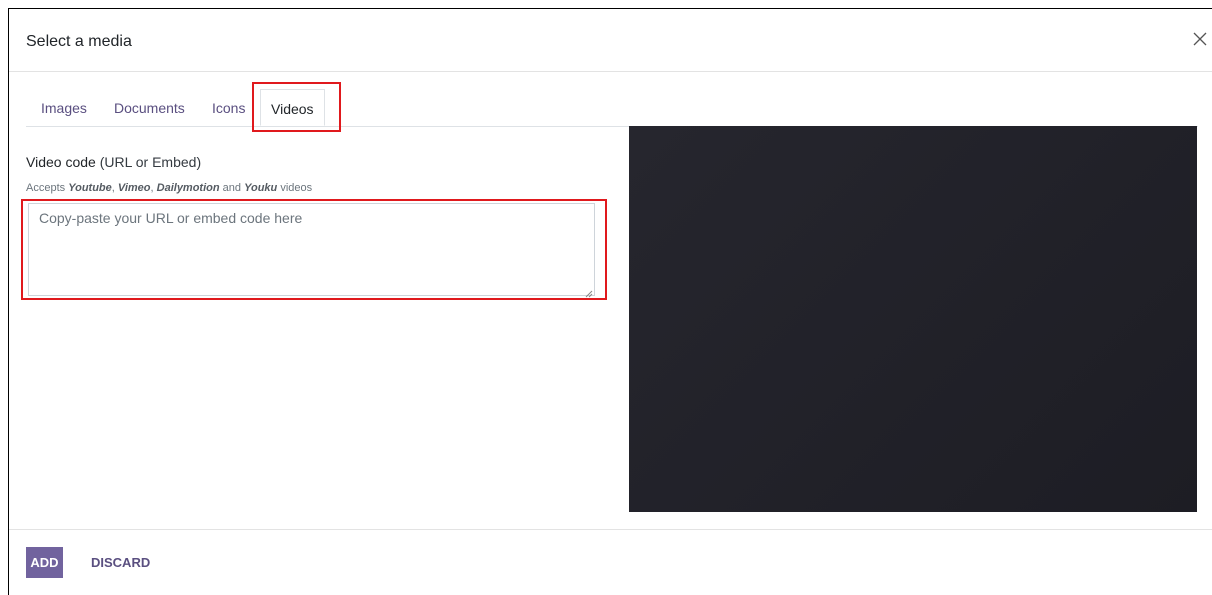  I want to click on help-and: and, so click(232, 188).